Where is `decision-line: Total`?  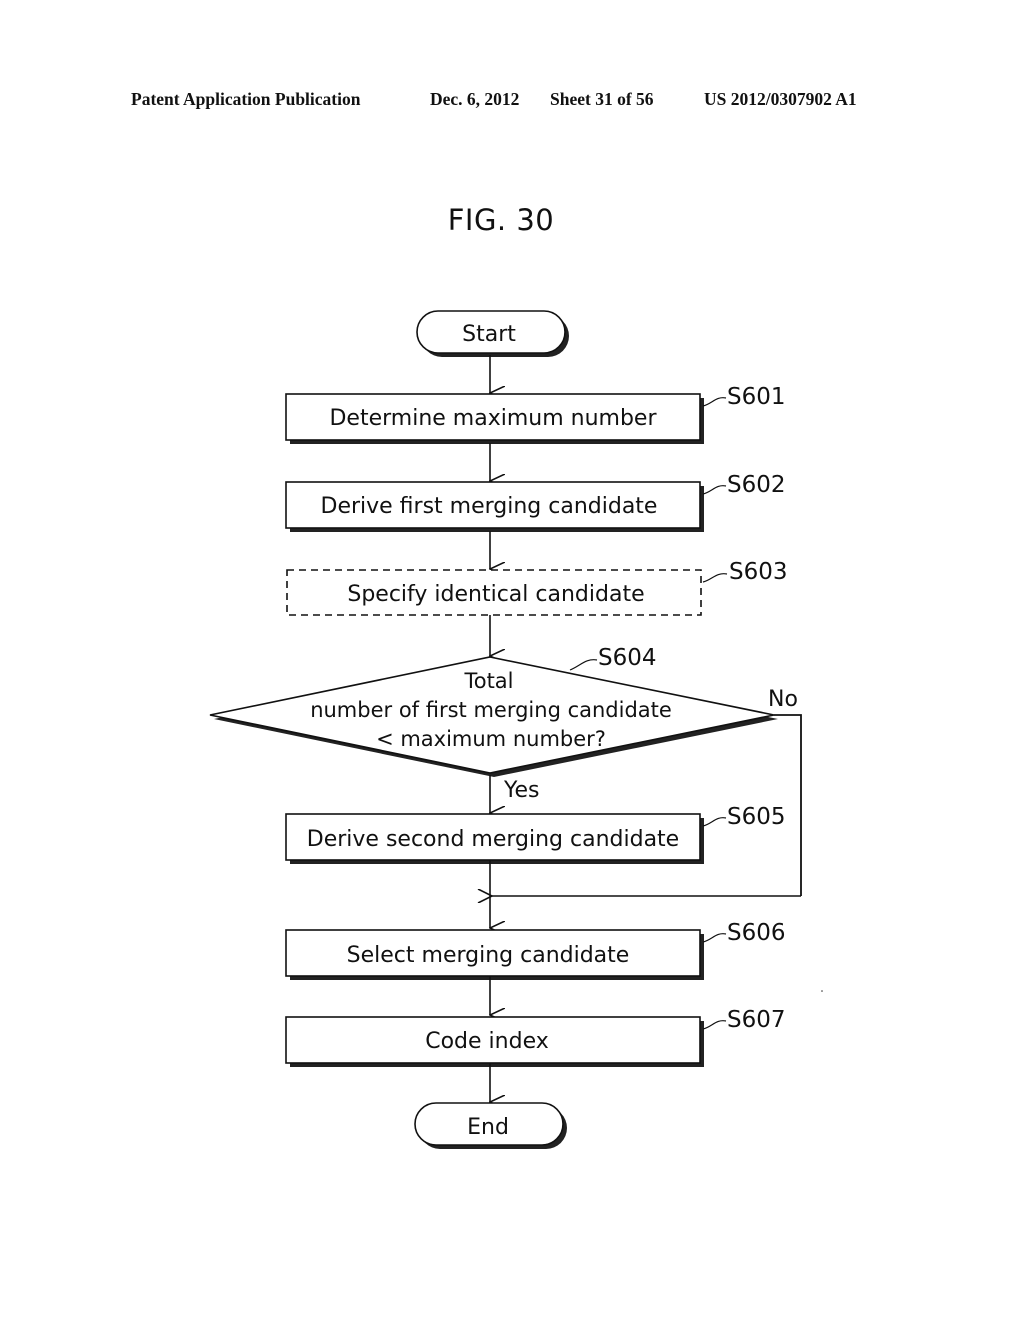 decision-line: Total is located at coordinates (488, 681).